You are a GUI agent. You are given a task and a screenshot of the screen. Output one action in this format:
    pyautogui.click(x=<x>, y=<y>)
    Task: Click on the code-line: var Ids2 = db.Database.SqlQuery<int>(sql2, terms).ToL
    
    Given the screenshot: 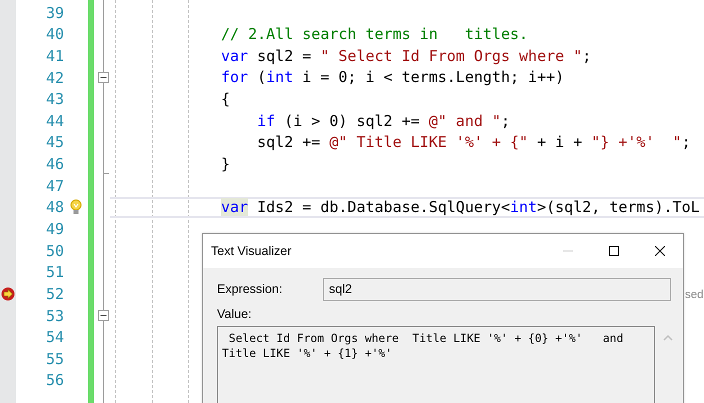 What is the action you would take?
    pyautogui.click(x=460, y=208)
    